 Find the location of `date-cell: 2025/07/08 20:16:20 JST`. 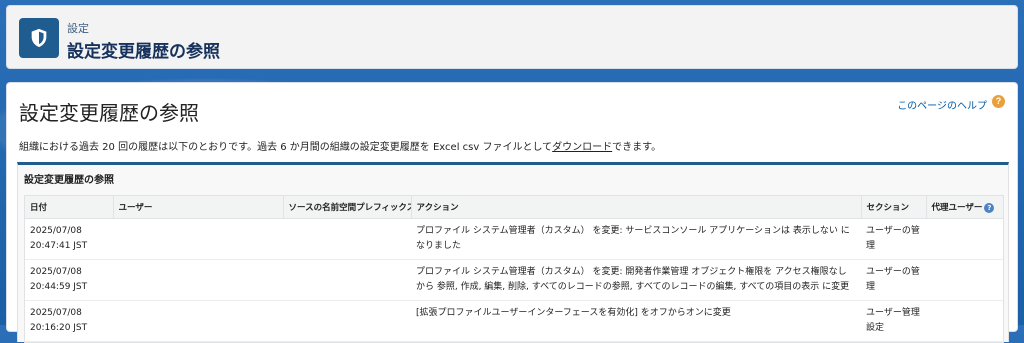

date-cell: 2025/07/08 20:16:20 JST is located at coordinates (69, 321).